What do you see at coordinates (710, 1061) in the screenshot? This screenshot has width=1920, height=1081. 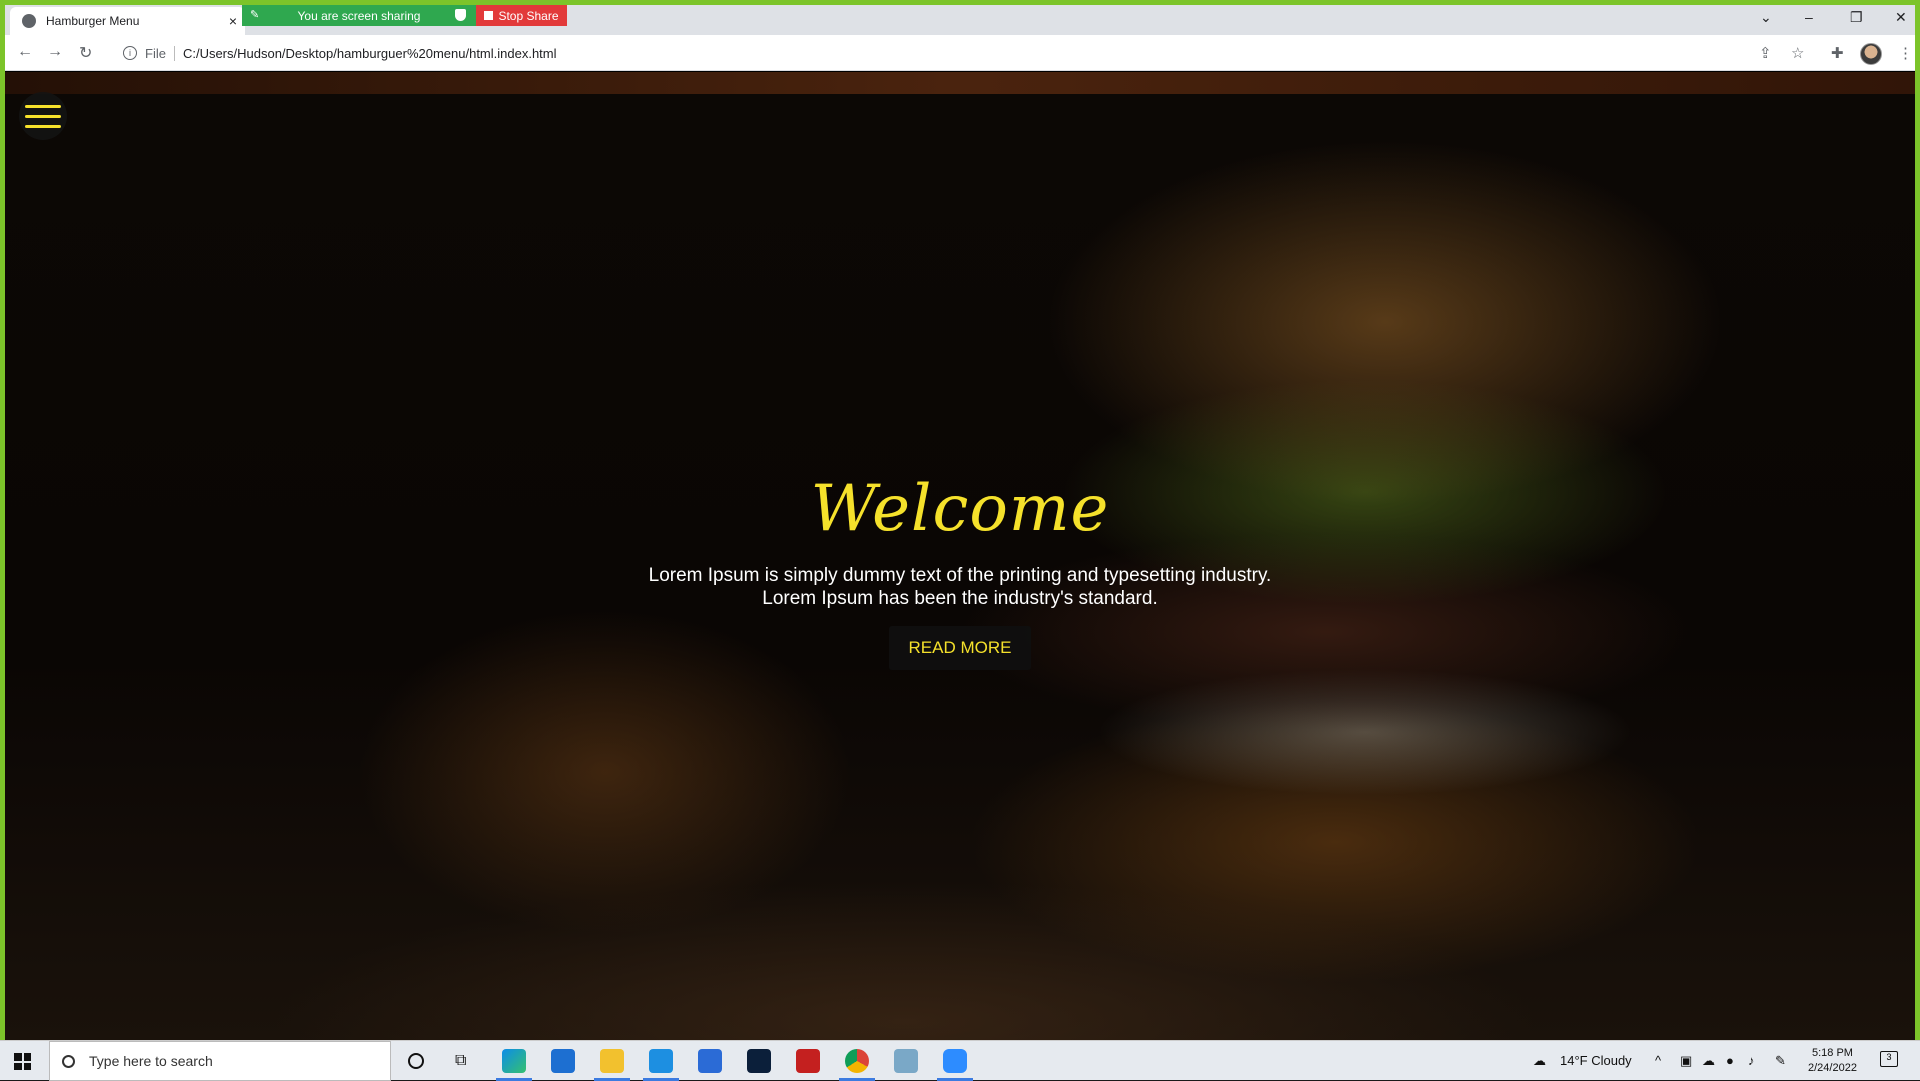 I see `store-icon` at bounding box center [710, 1061].